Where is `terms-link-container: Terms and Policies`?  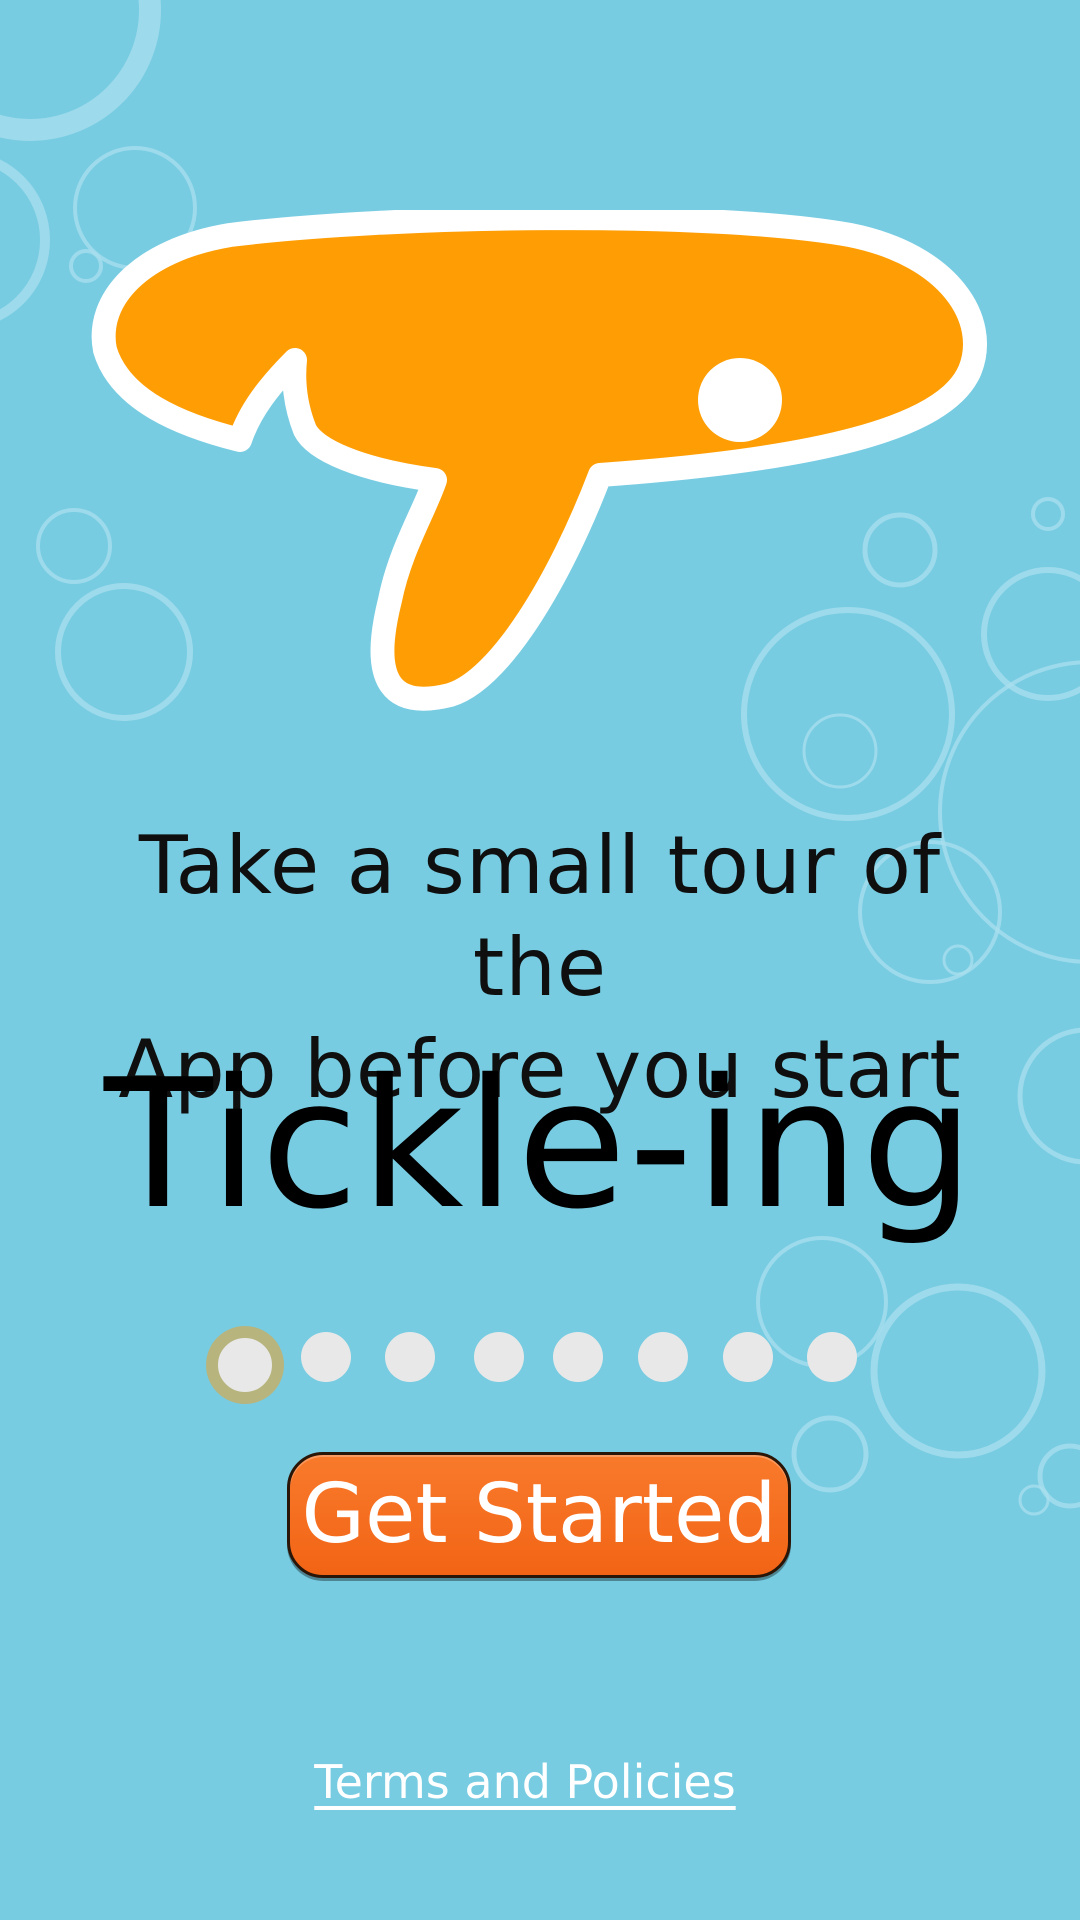
terms-link-container: Terms and Policies is located at coordinates (525, 1782).